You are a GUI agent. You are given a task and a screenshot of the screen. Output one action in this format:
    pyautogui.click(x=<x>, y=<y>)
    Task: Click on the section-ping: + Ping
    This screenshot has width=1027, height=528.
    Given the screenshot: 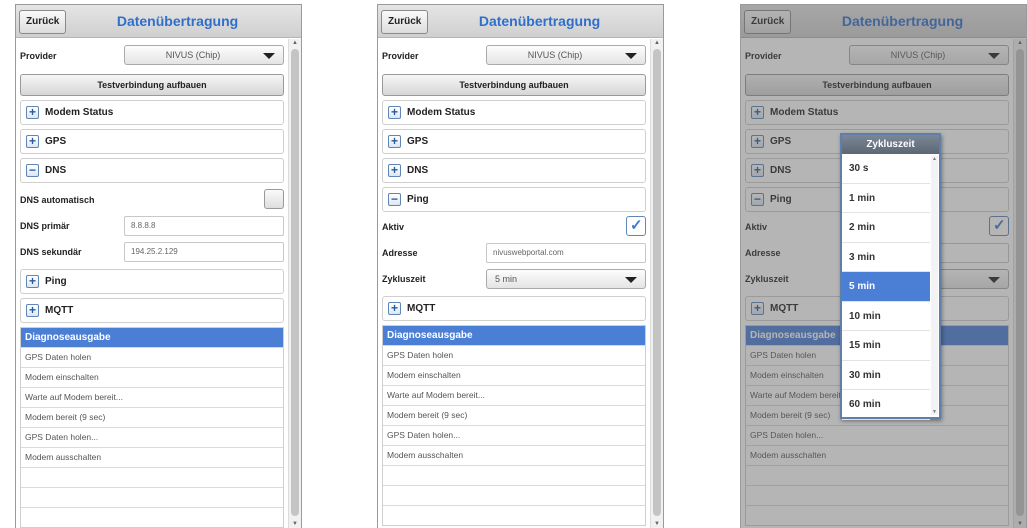 What is the action you would take?
    pyautogui.click(x=152, y=281)
    